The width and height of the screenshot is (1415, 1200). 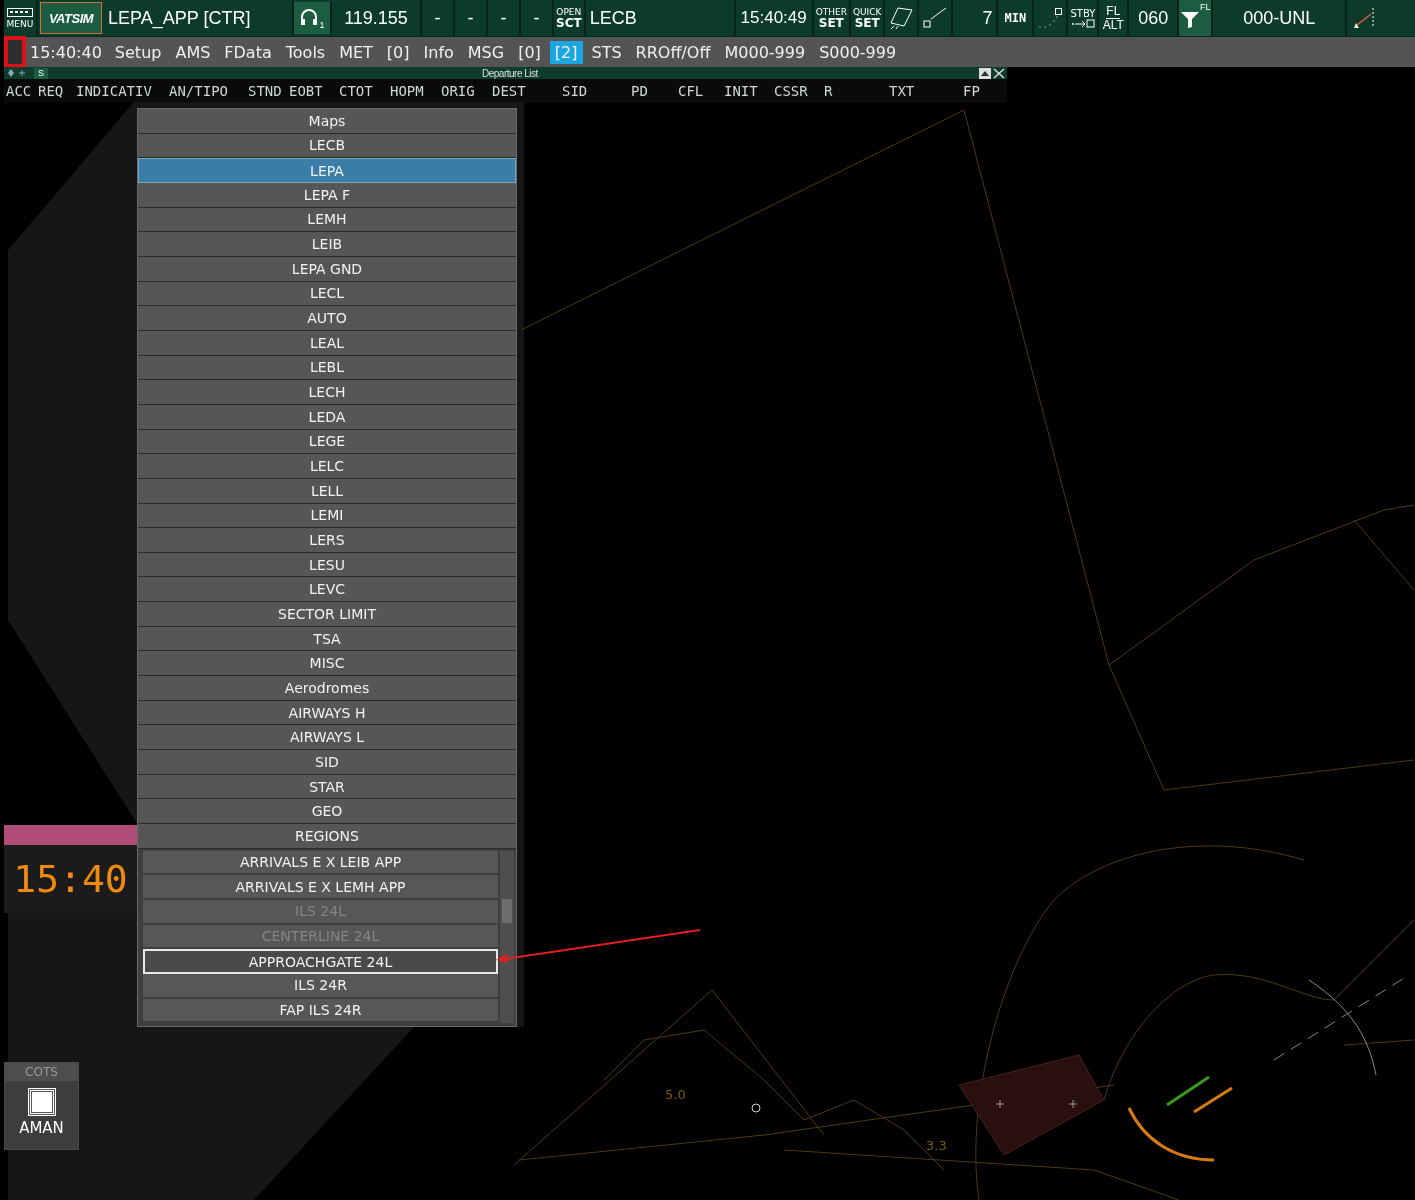 I want to click on map-menu-item: LEGE, so click(x=327, y=442).